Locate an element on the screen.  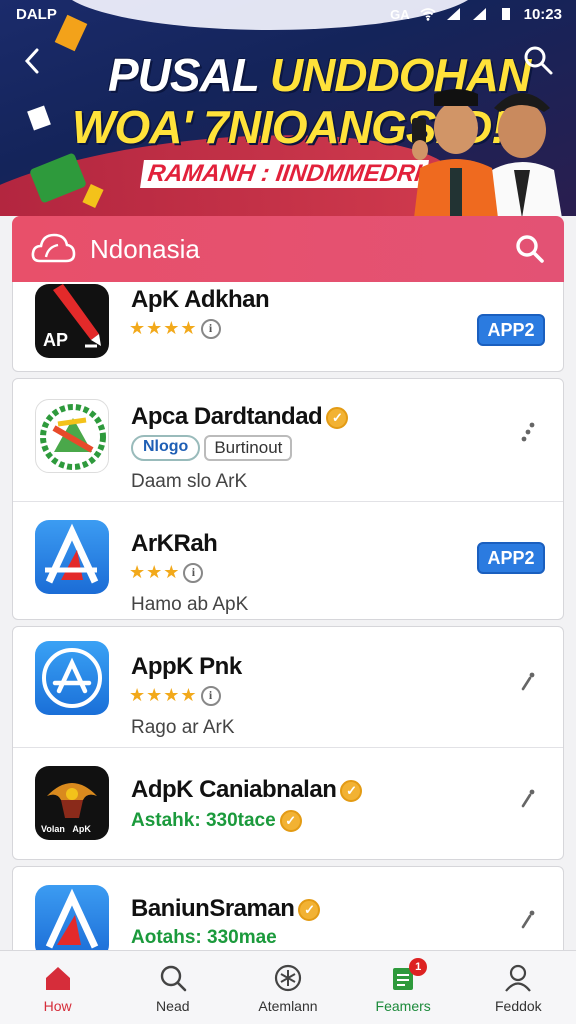
clock: 10:23 is located at coordinates (542, 14).